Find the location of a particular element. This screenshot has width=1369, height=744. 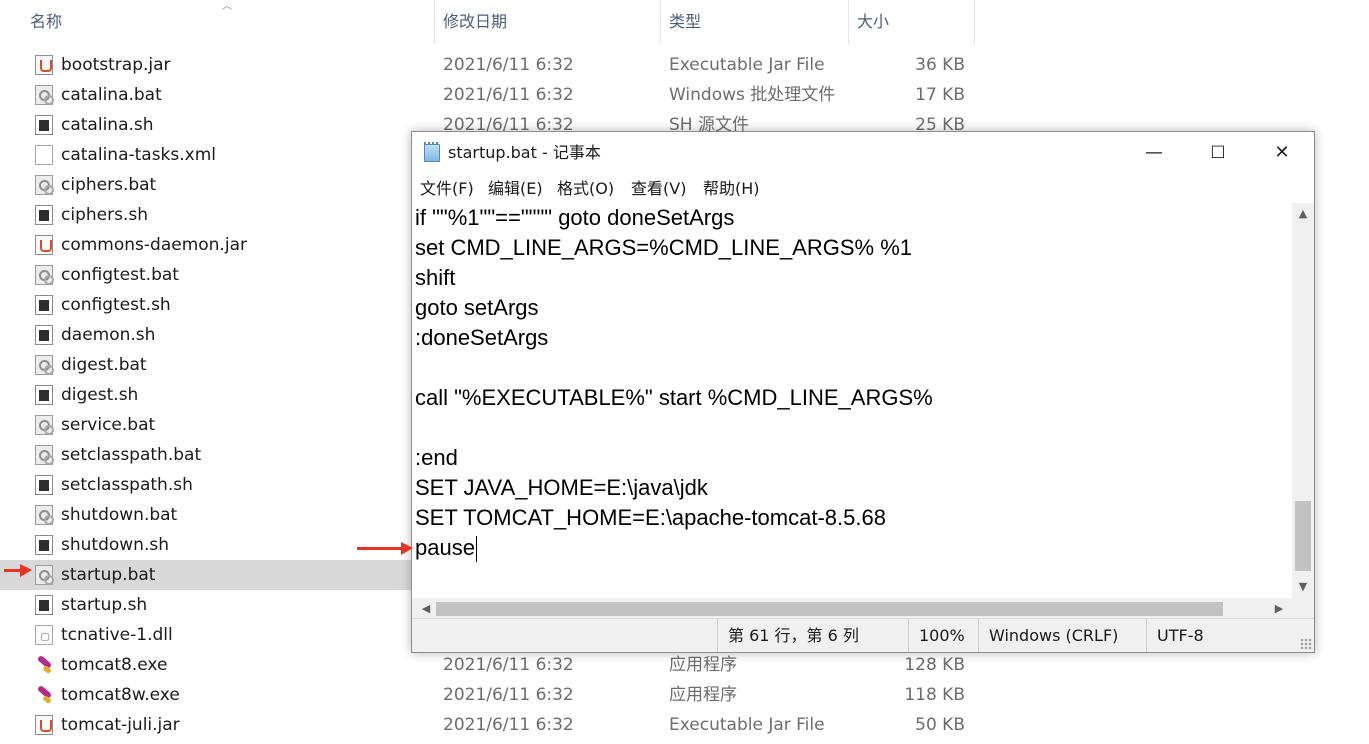

file-list-header: ︿ 名称 修改日期 类型 大小 is located at coordinates (487, 22).